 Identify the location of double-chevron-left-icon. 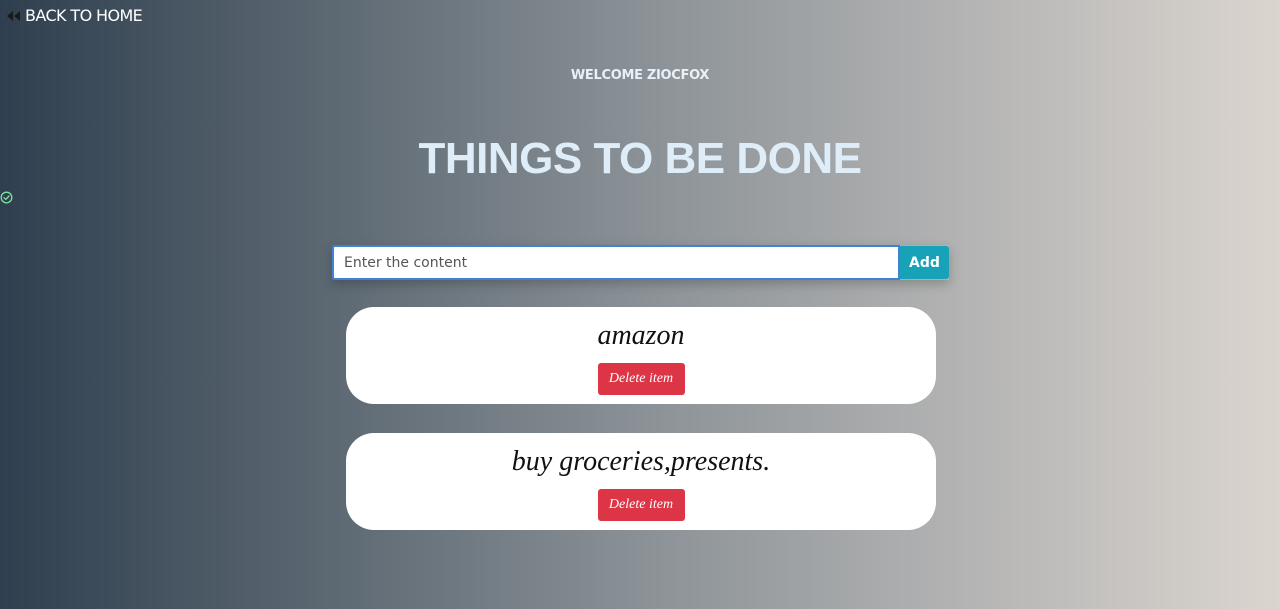
(13, 16).